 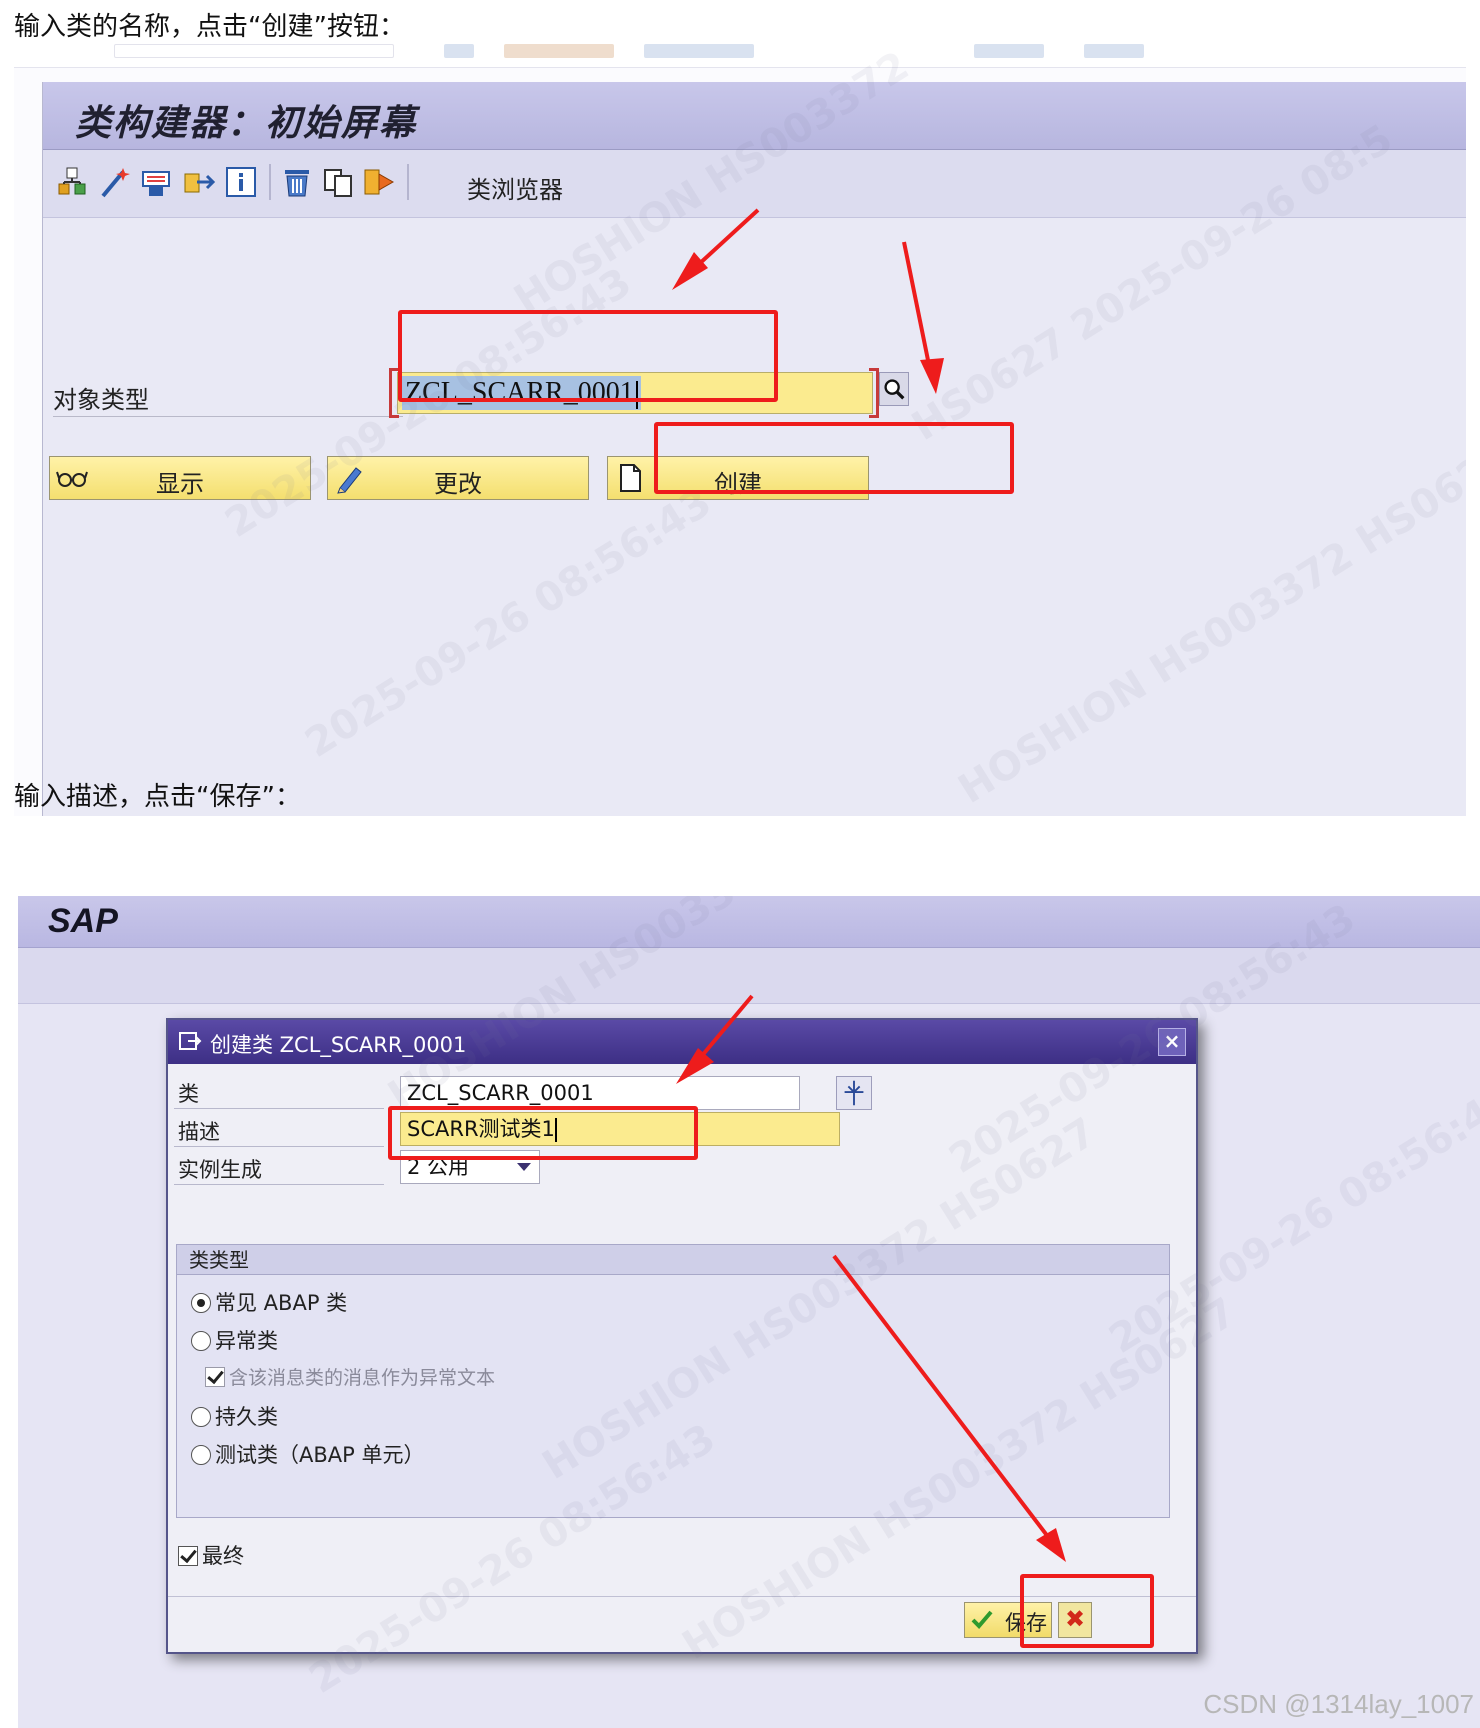 What do you see at coordinates (874, 393) in the screenshot?
I see `required-bracket-right` at bounding box center [874, 393].